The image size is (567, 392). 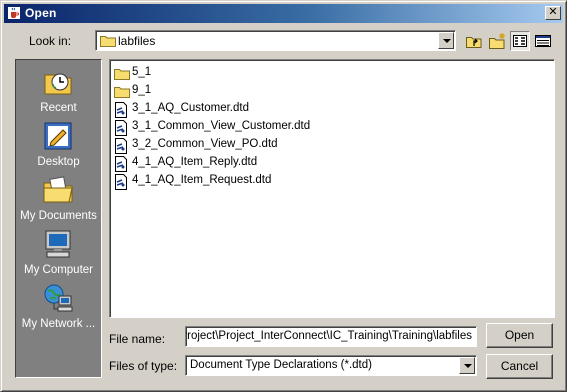 I want to click on close-button: ✕, so click(x=553, y=13).